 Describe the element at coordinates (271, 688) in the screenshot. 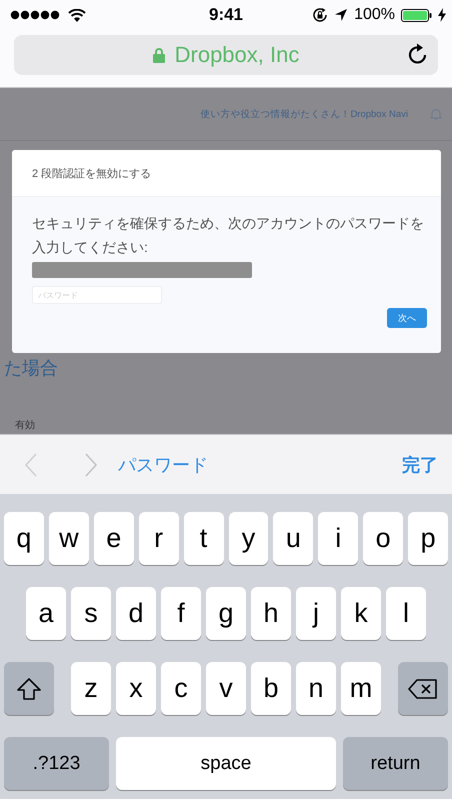

I see `key: b` at that location.